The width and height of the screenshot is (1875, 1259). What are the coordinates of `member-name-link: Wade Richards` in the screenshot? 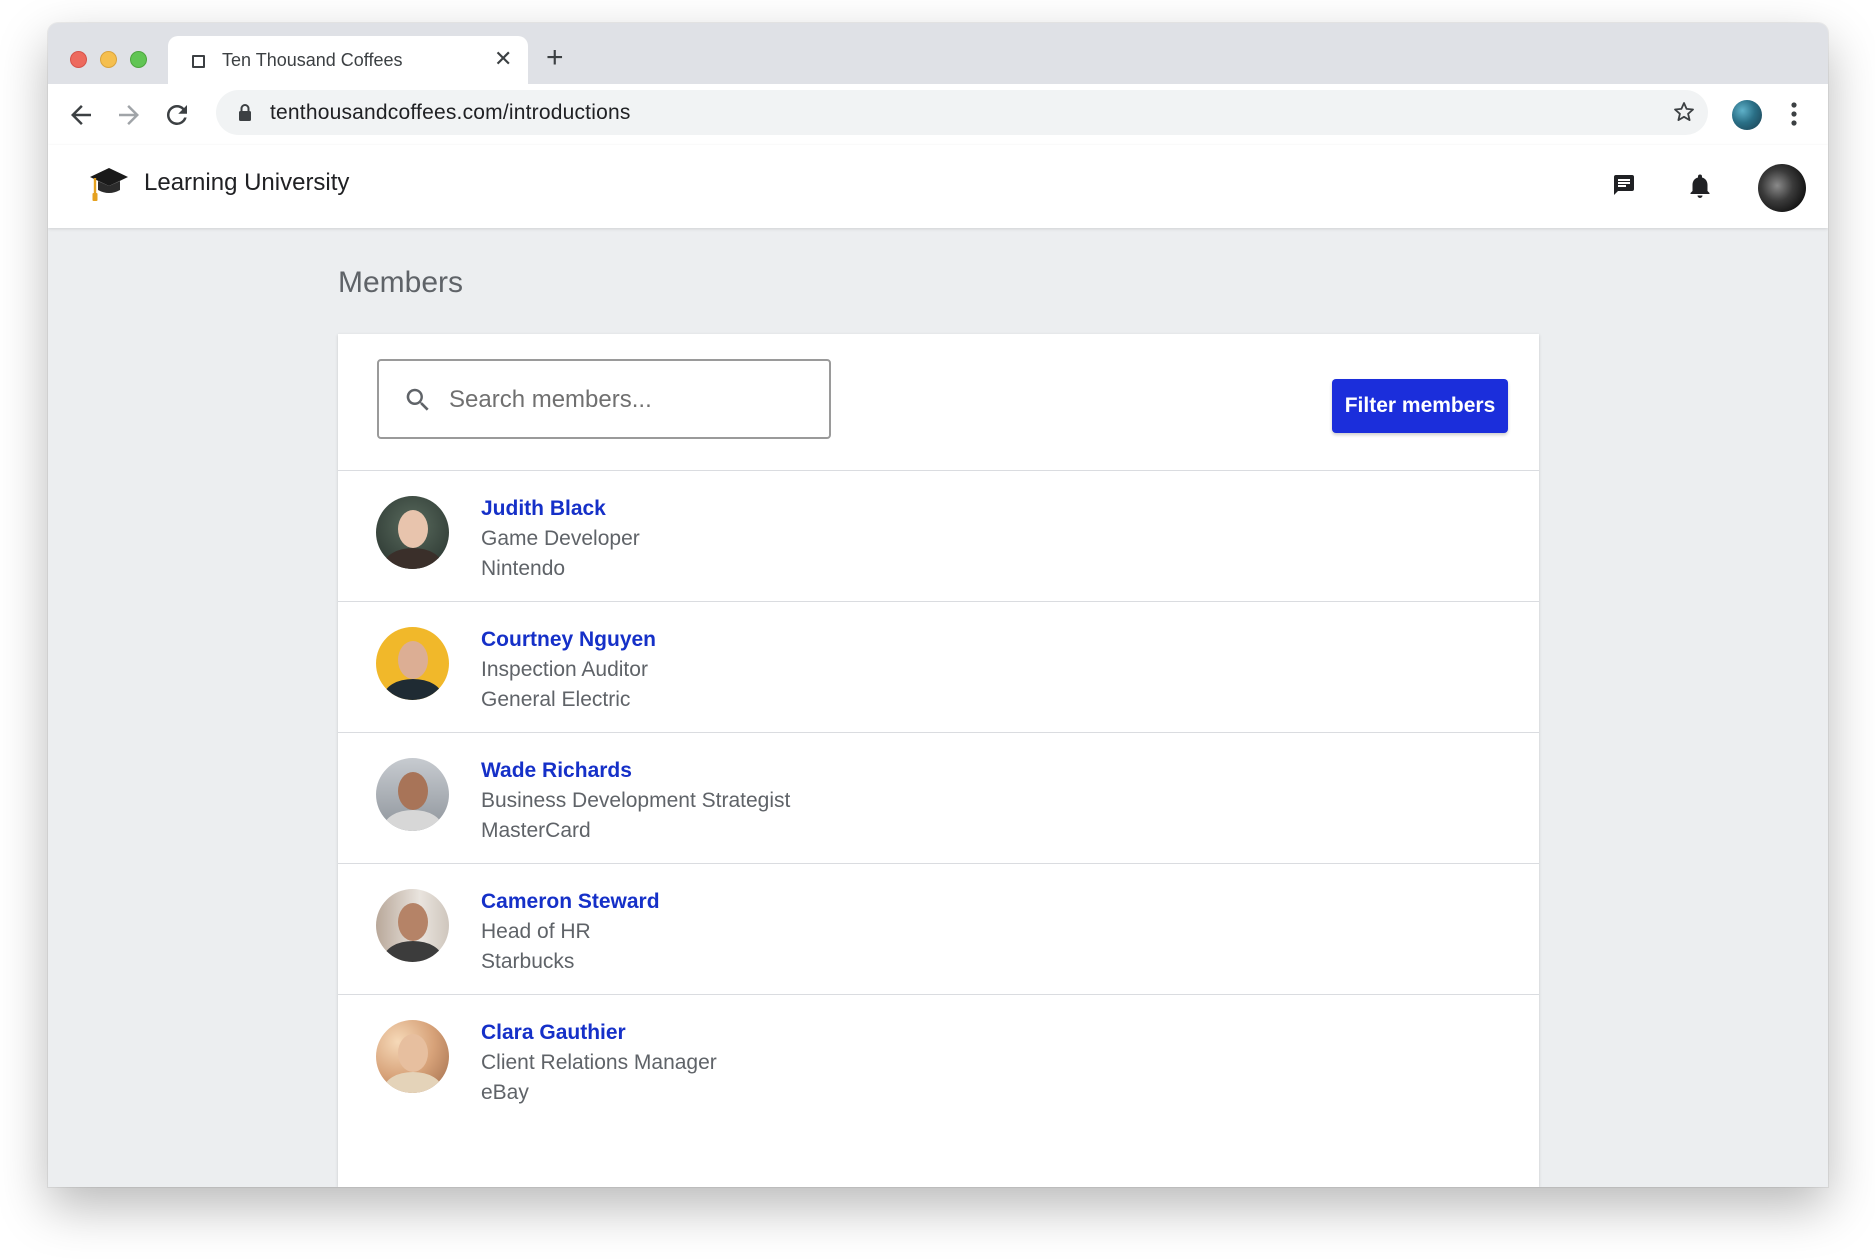 It's located at (556, 771).